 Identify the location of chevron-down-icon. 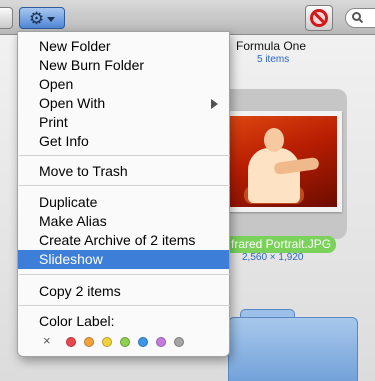
(51, 19).